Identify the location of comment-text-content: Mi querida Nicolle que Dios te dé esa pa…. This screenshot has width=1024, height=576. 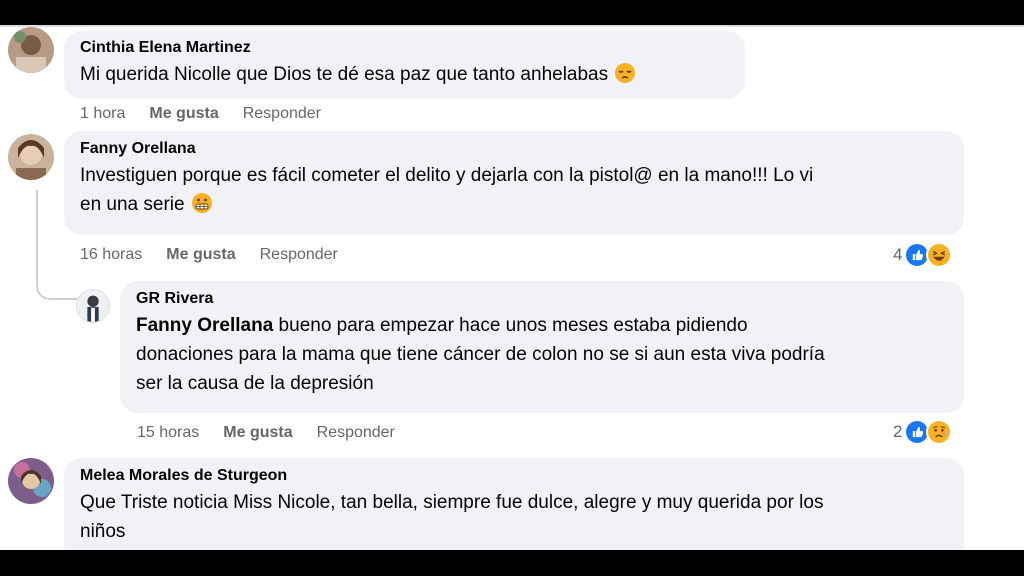
(344, 74).